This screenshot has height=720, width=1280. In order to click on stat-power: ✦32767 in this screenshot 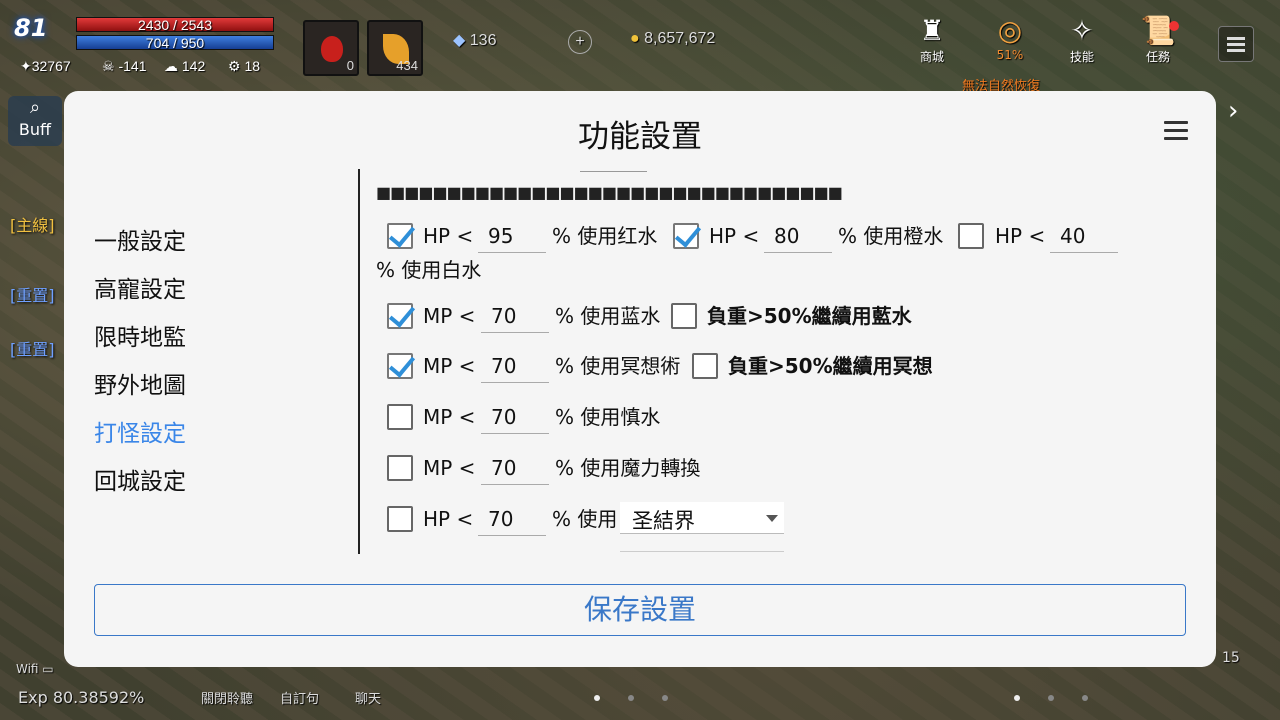, I will do `click(45, 66)`.